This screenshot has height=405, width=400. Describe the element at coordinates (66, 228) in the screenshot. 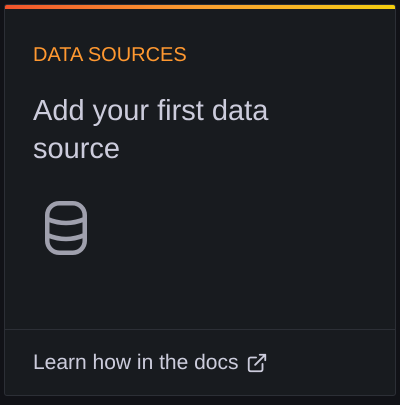

I see `database-icon` at that location.